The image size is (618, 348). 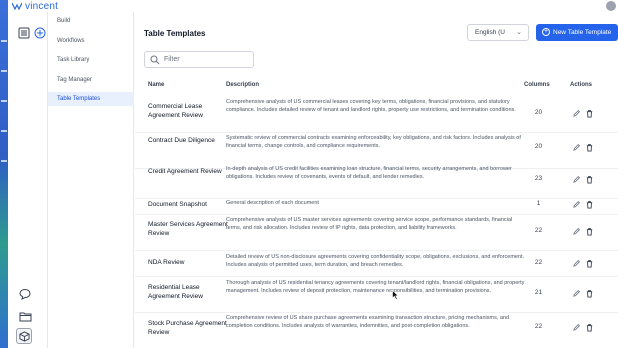 What do you see at coordinates (28, 180) in the screenshot?
I see `icon-rail` at bounding box center [28, 180].